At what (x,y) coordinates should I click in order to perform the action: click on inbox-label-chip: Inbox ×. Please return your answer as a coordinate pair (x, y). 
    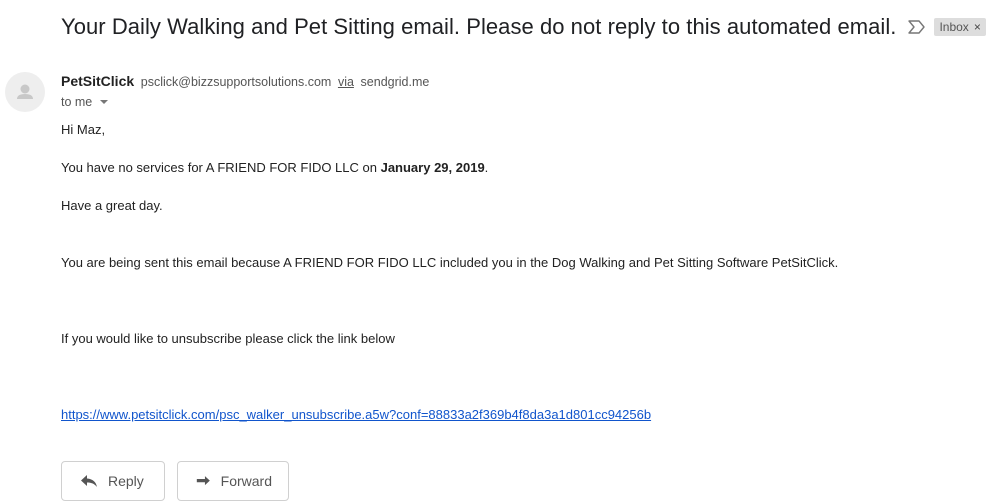
    Looking at the image, I should click on (960, 27).